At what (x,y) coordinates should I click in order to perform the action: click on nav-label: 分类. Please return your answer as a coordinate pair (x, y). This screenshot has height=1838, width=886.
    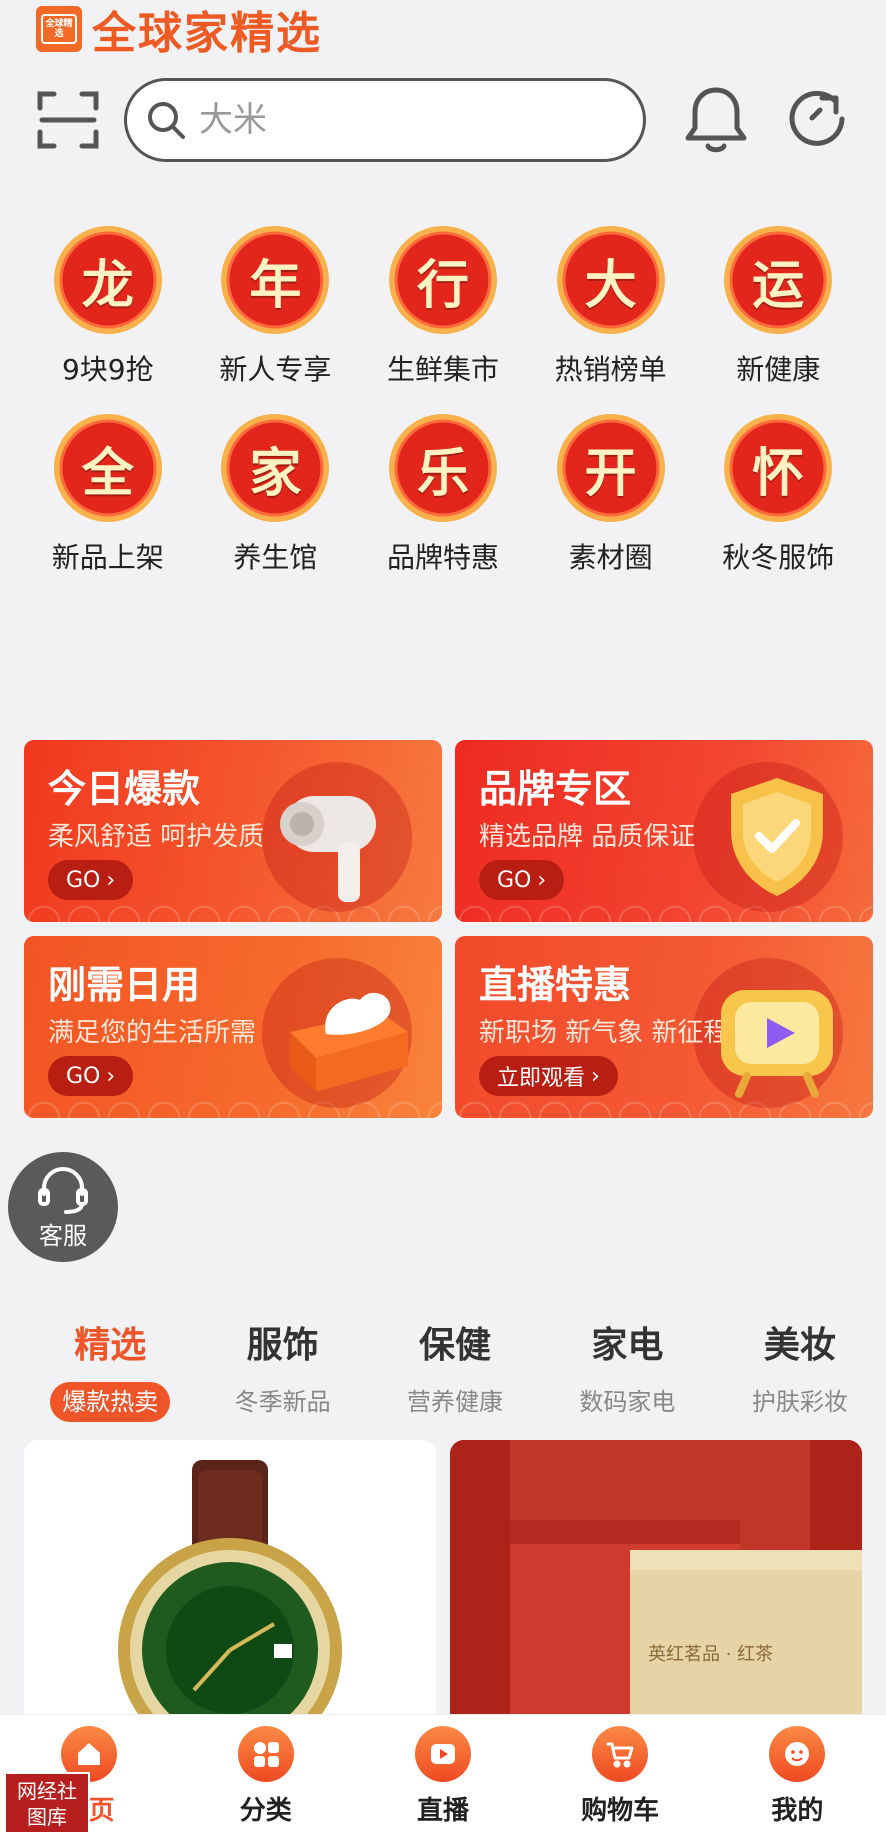
    Looking at the image, I should click on (265, 1811).